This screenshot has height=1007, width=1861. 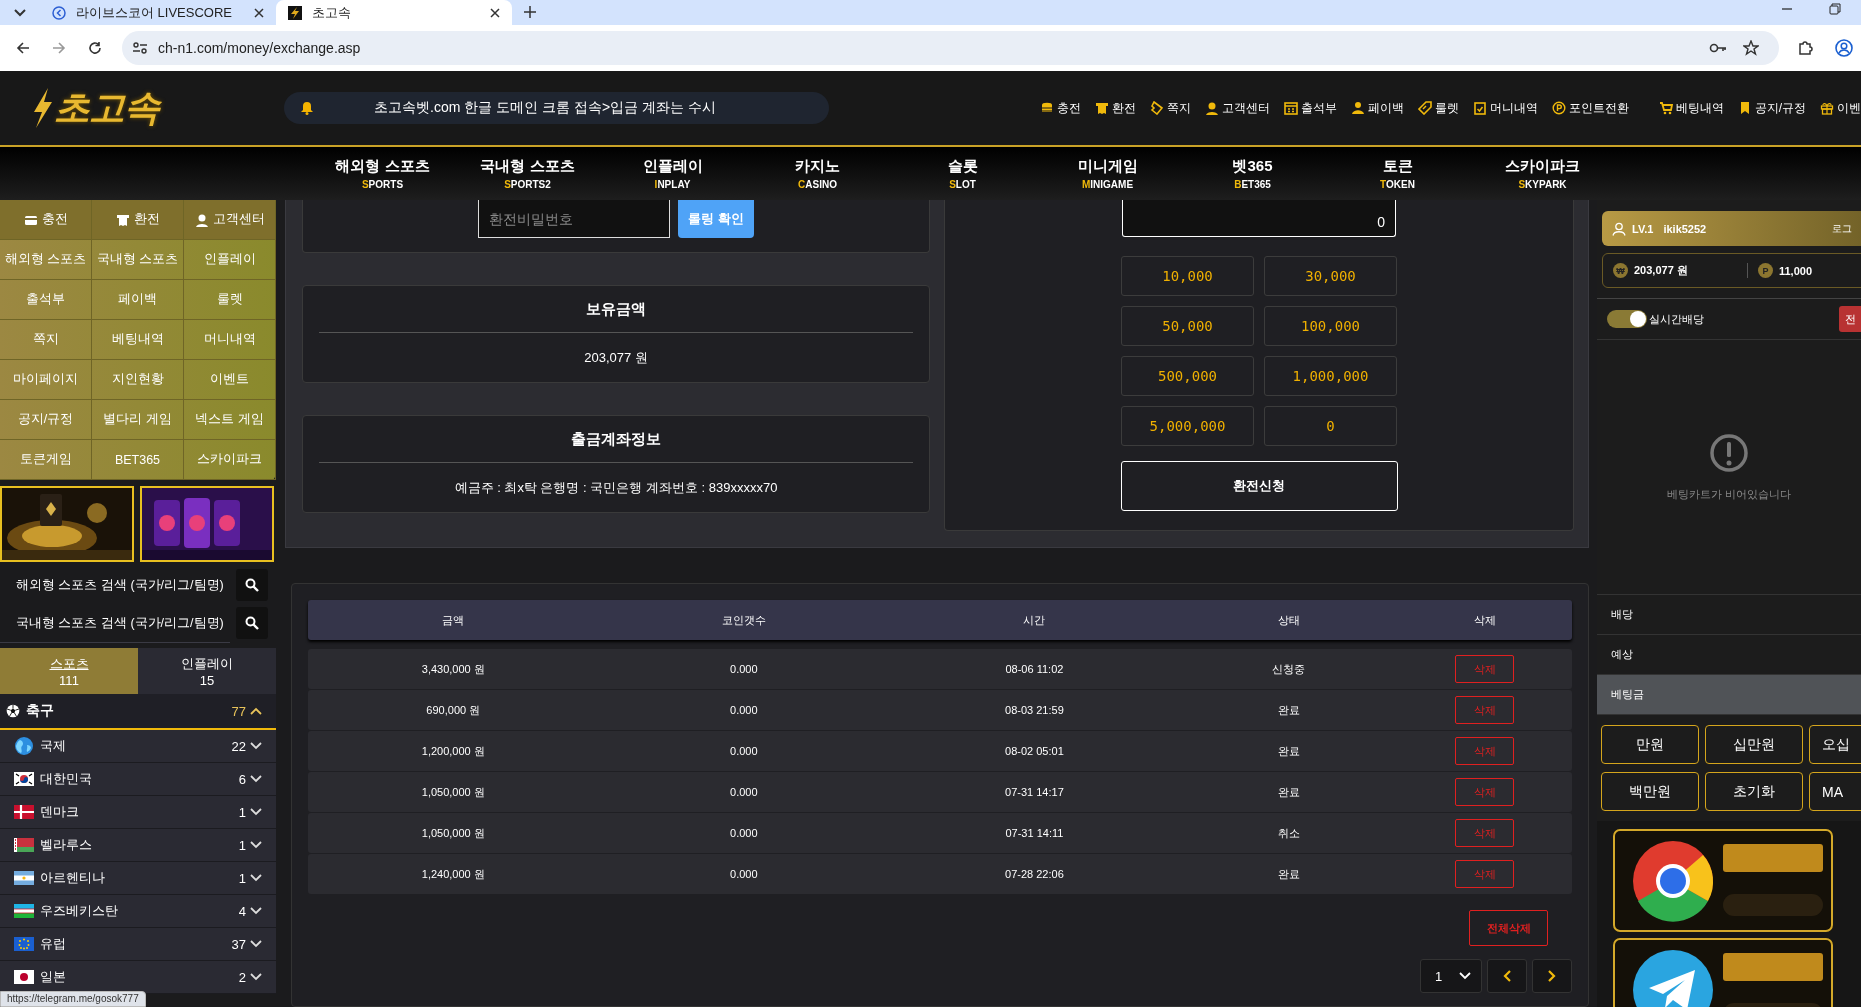 I want to click on amount-button: 500,000, so click(x=1187, y=376).